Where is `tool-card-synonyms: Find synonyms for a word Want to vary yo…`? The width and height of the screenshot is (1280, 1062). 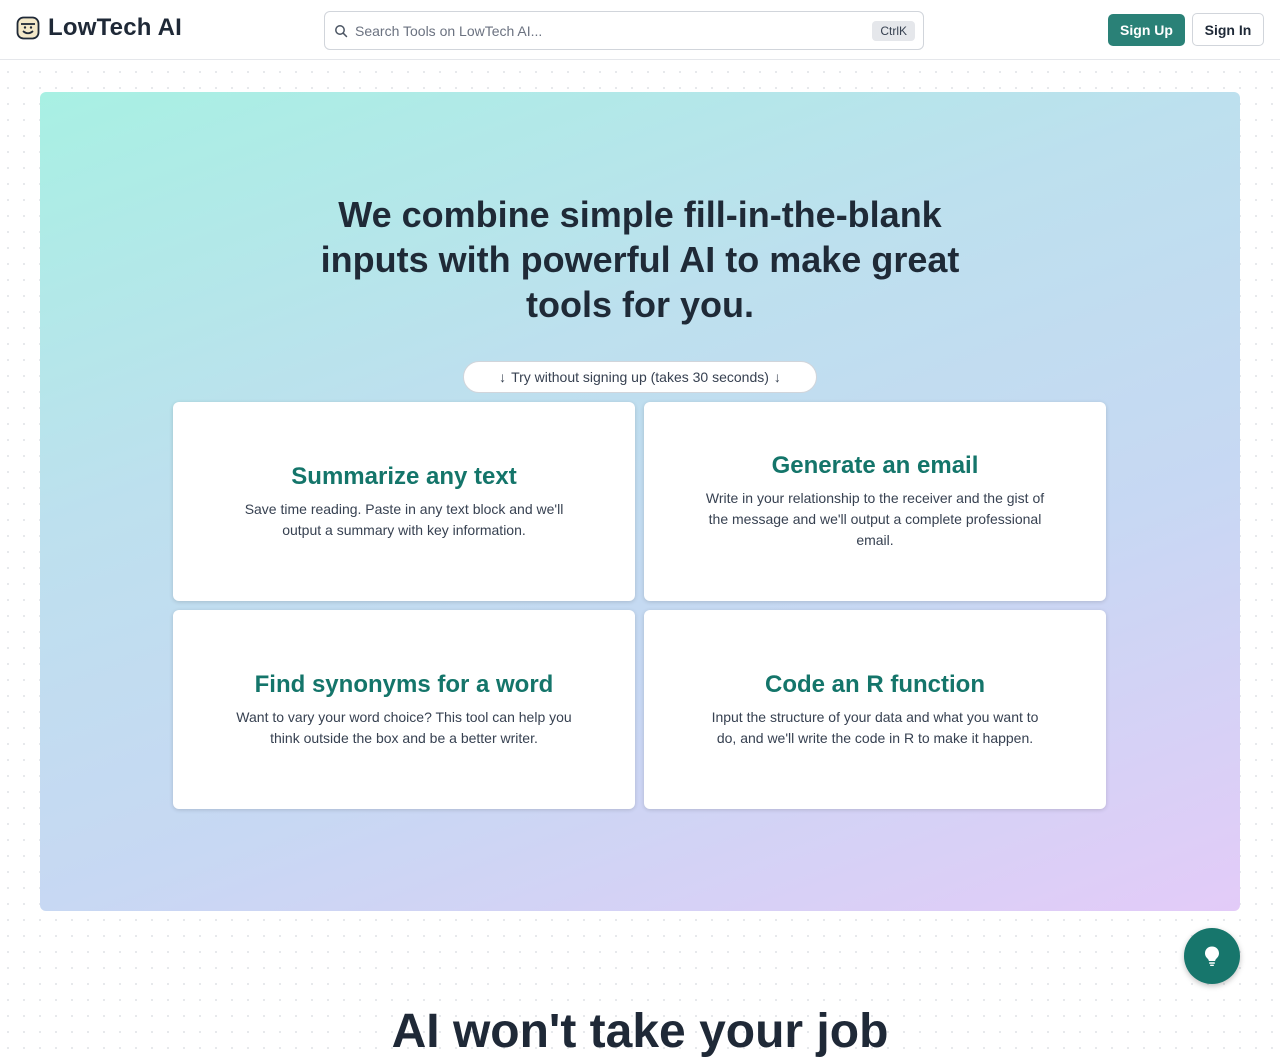
tool-card-synonyms: Find synonyms for a word Want to vary yo… is located at coordinates (404, 709).